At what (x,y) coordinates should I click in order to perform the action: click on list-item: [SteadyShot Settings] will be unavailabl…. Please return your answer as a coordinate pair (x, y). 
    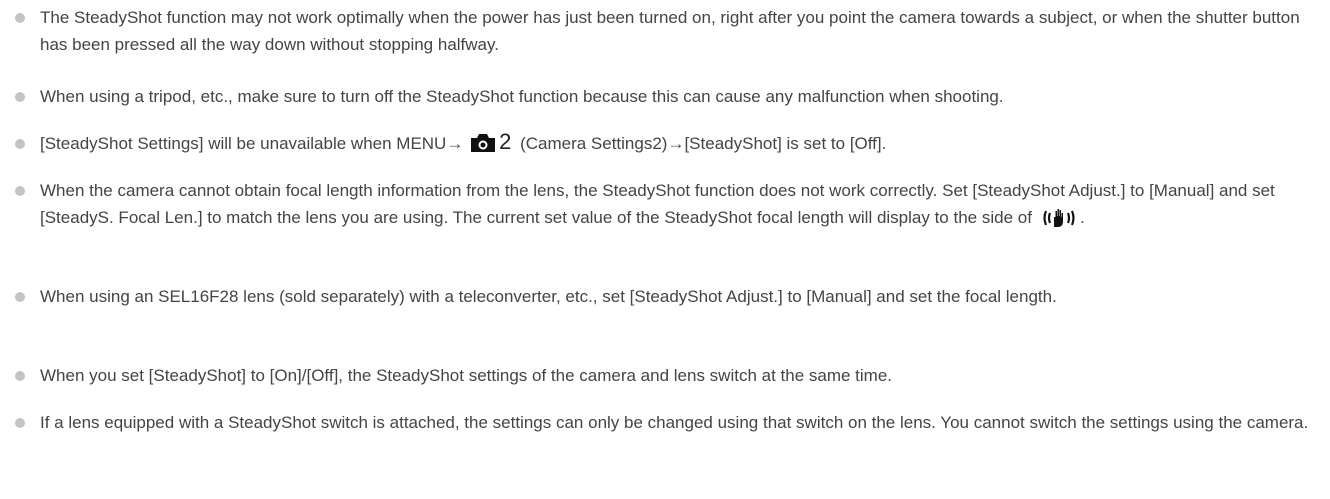
    Looking at the image, I should click on (665, 145).